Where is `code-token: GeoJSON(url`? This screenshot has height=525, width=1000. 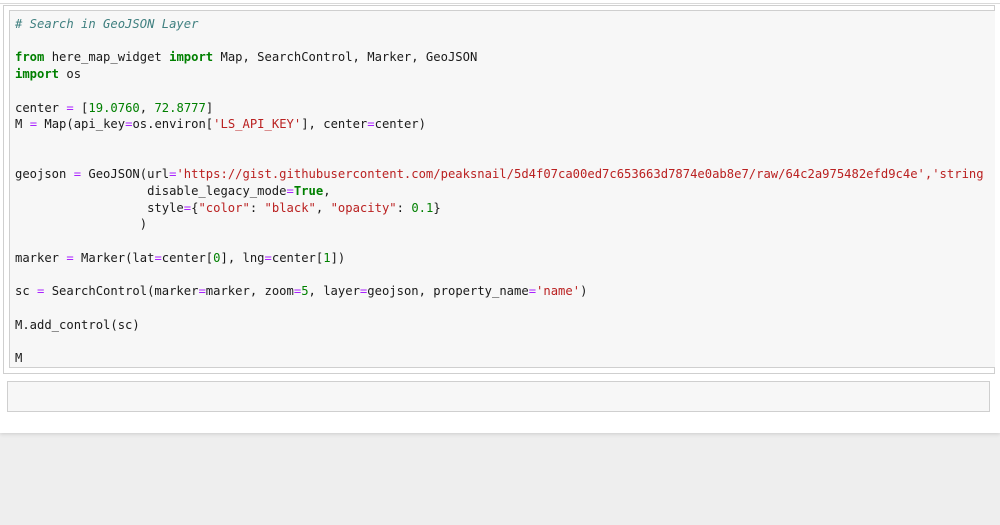 code-token: GeoJSON(url is located at coordinates (125, 174).